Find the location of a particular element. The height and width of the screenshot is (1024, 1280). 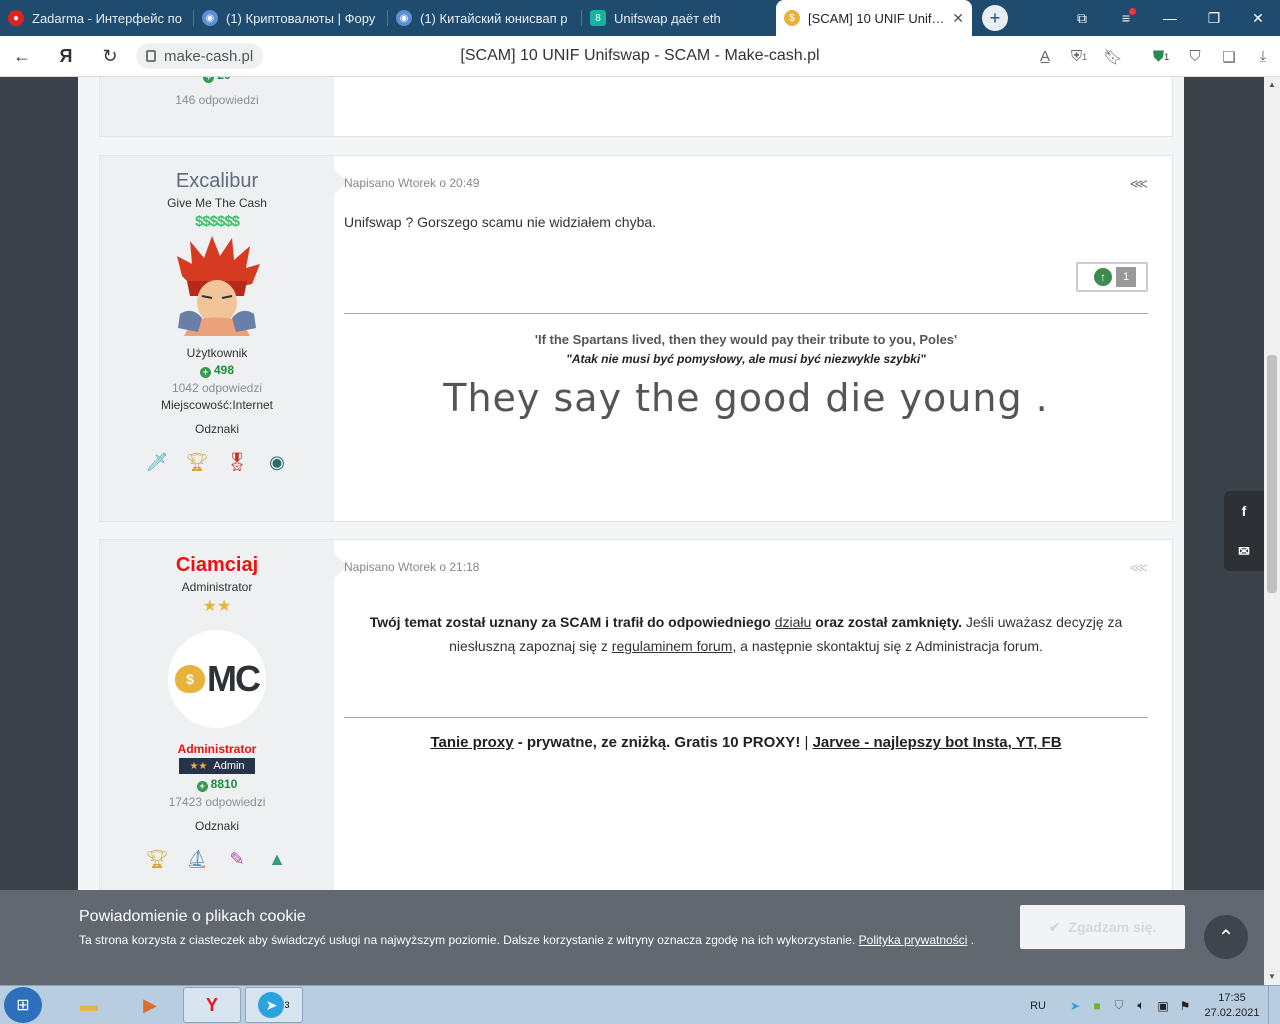

emblem-badge-icon: ◉ is located at coordinates (277, 462).